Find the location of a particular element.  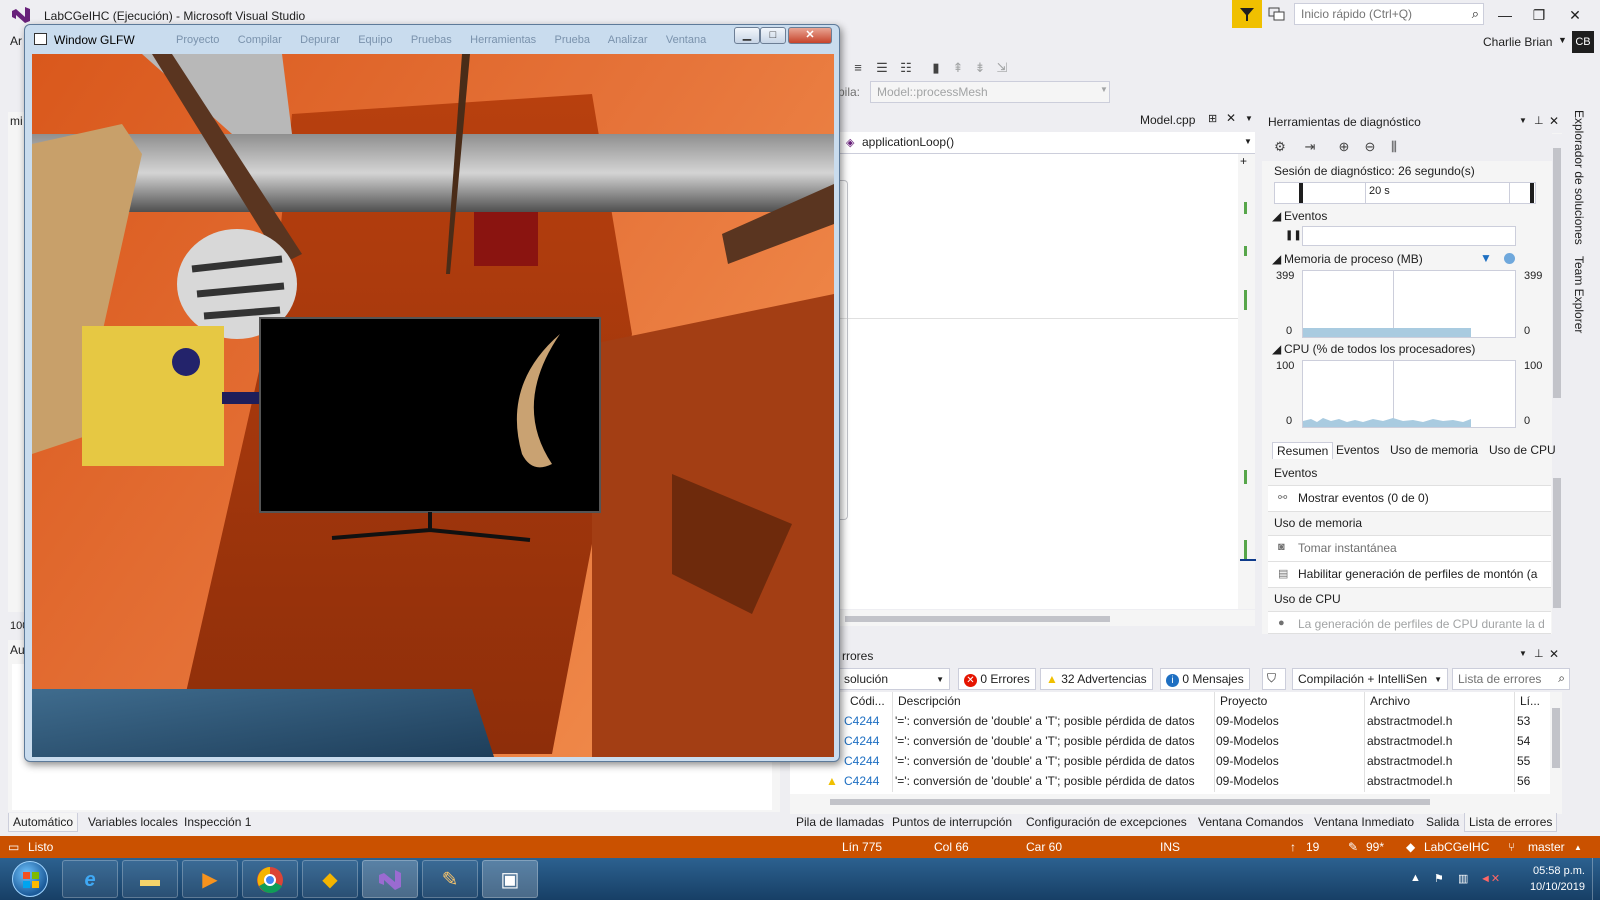

indent-icon: ☰ is located at coordinates (882, 68).